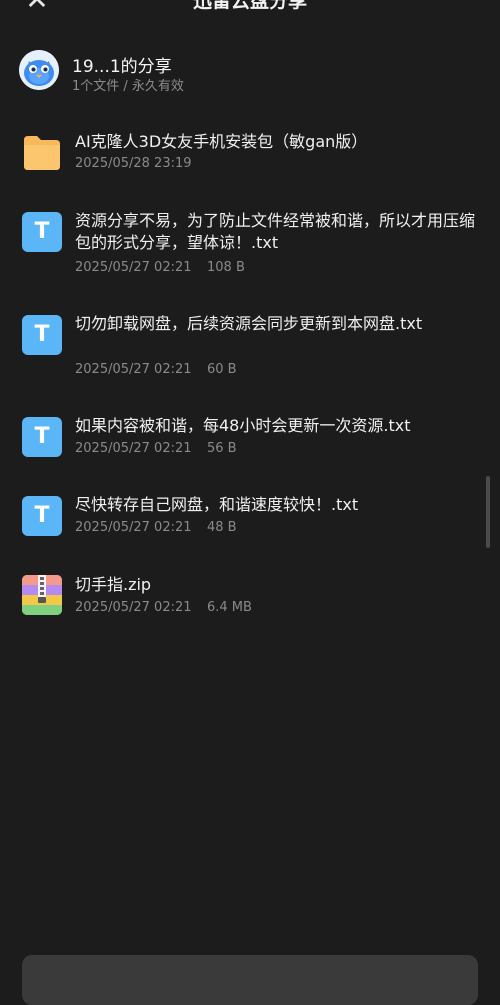 This screenshot has height=1005, width=500. Describe the element at coordinates (250, 980) in the screenshot. I see `save-button` at that location.